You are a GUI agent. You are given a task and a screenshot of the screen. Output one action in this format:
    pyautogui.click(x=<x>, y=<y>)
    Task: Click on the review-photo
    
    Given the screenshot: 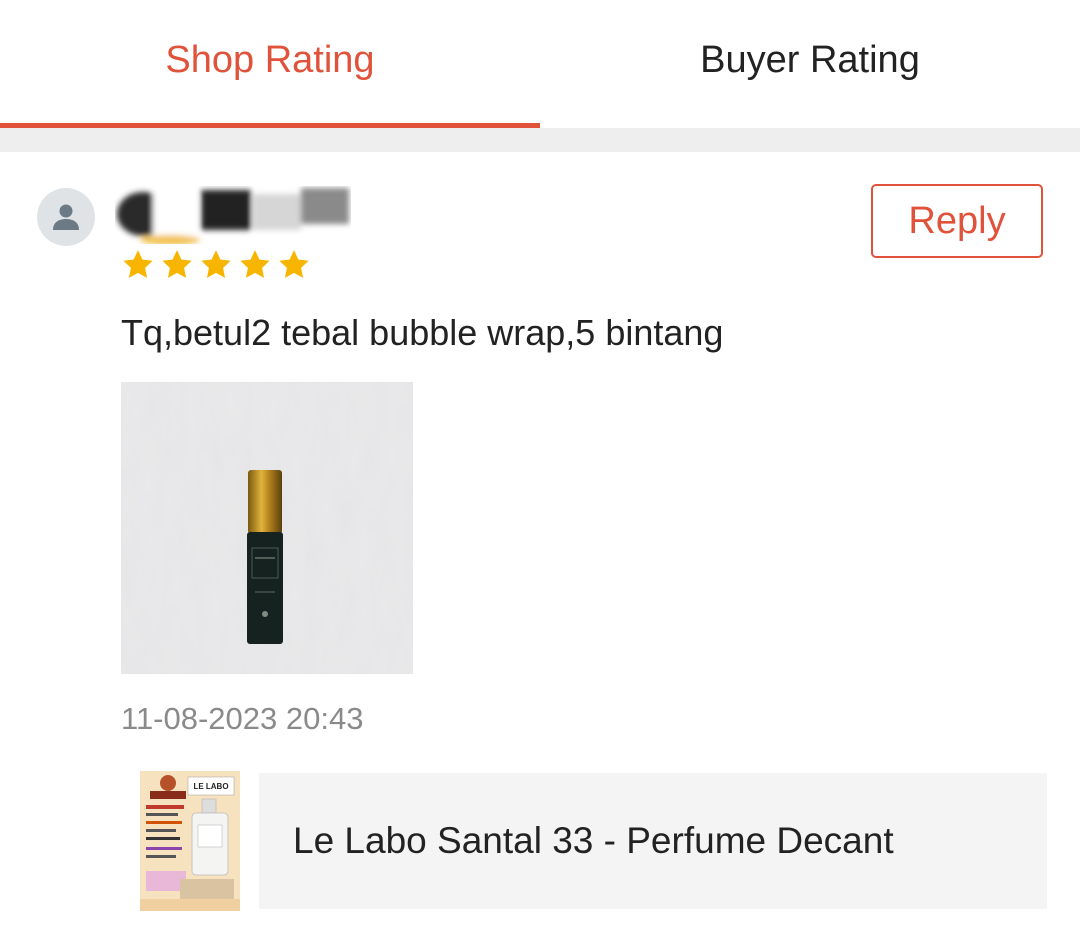 What is the action you would take?
    pyautogui.click(x=267, y=528)
    